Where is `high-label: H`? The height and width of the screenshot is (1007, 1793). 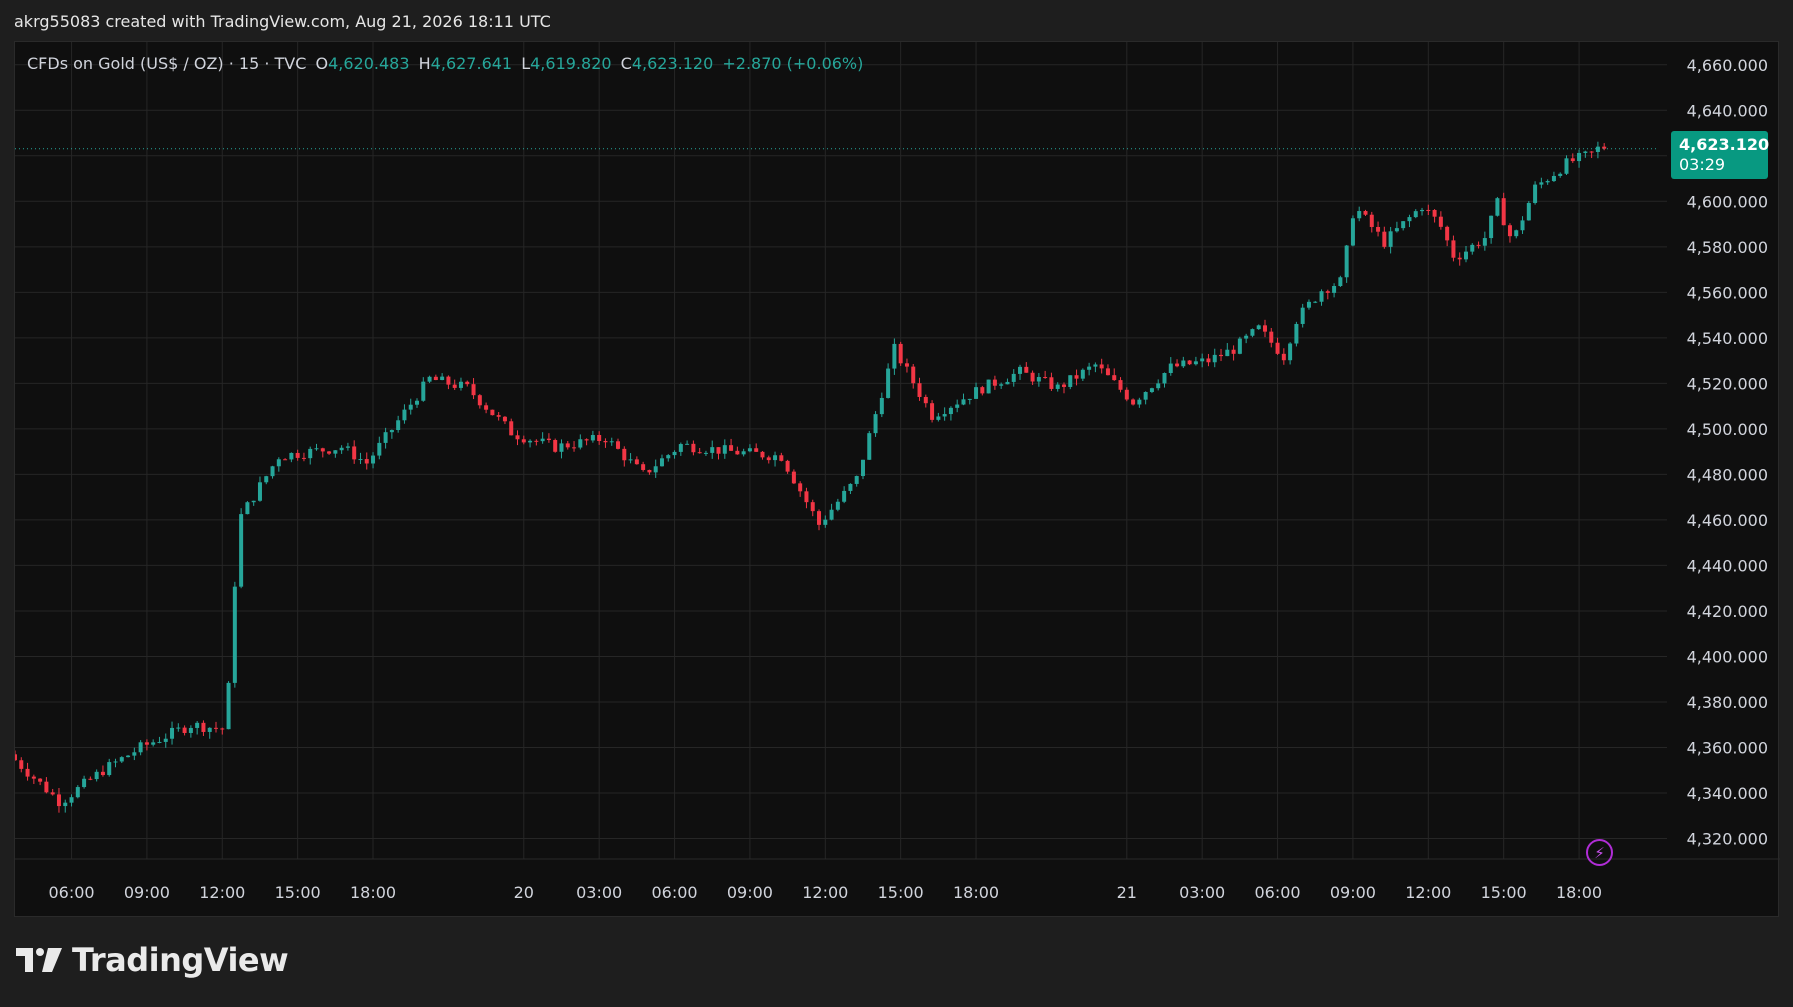 high-label: H is located at coordinates (424, 63).